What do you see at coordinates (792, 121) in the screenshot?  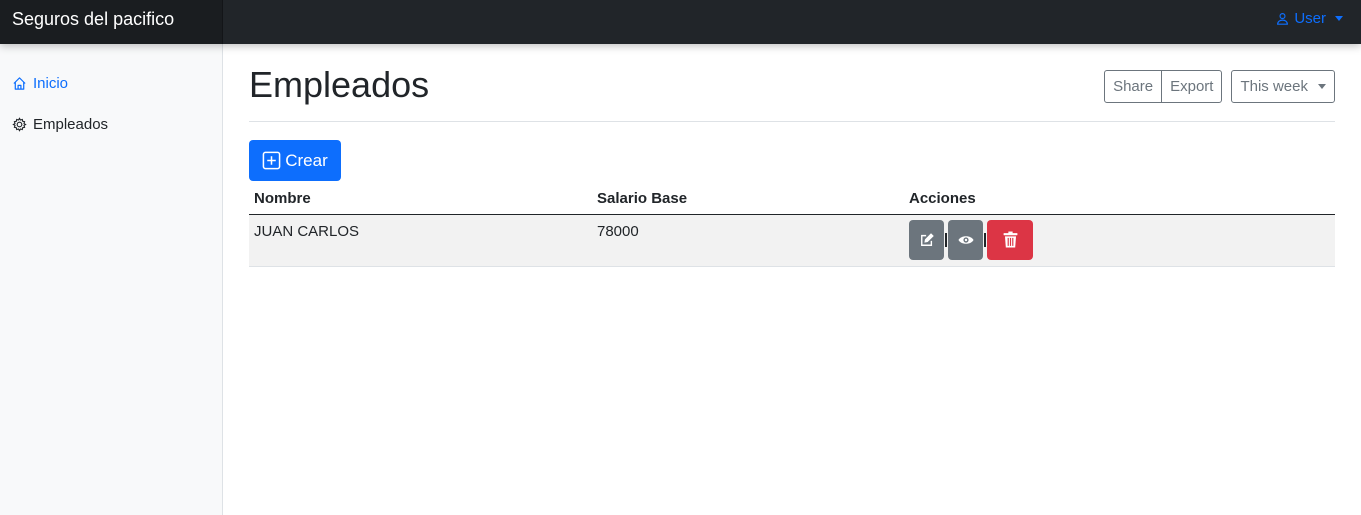 I see `title-divider` at bounding box center [792, 121].